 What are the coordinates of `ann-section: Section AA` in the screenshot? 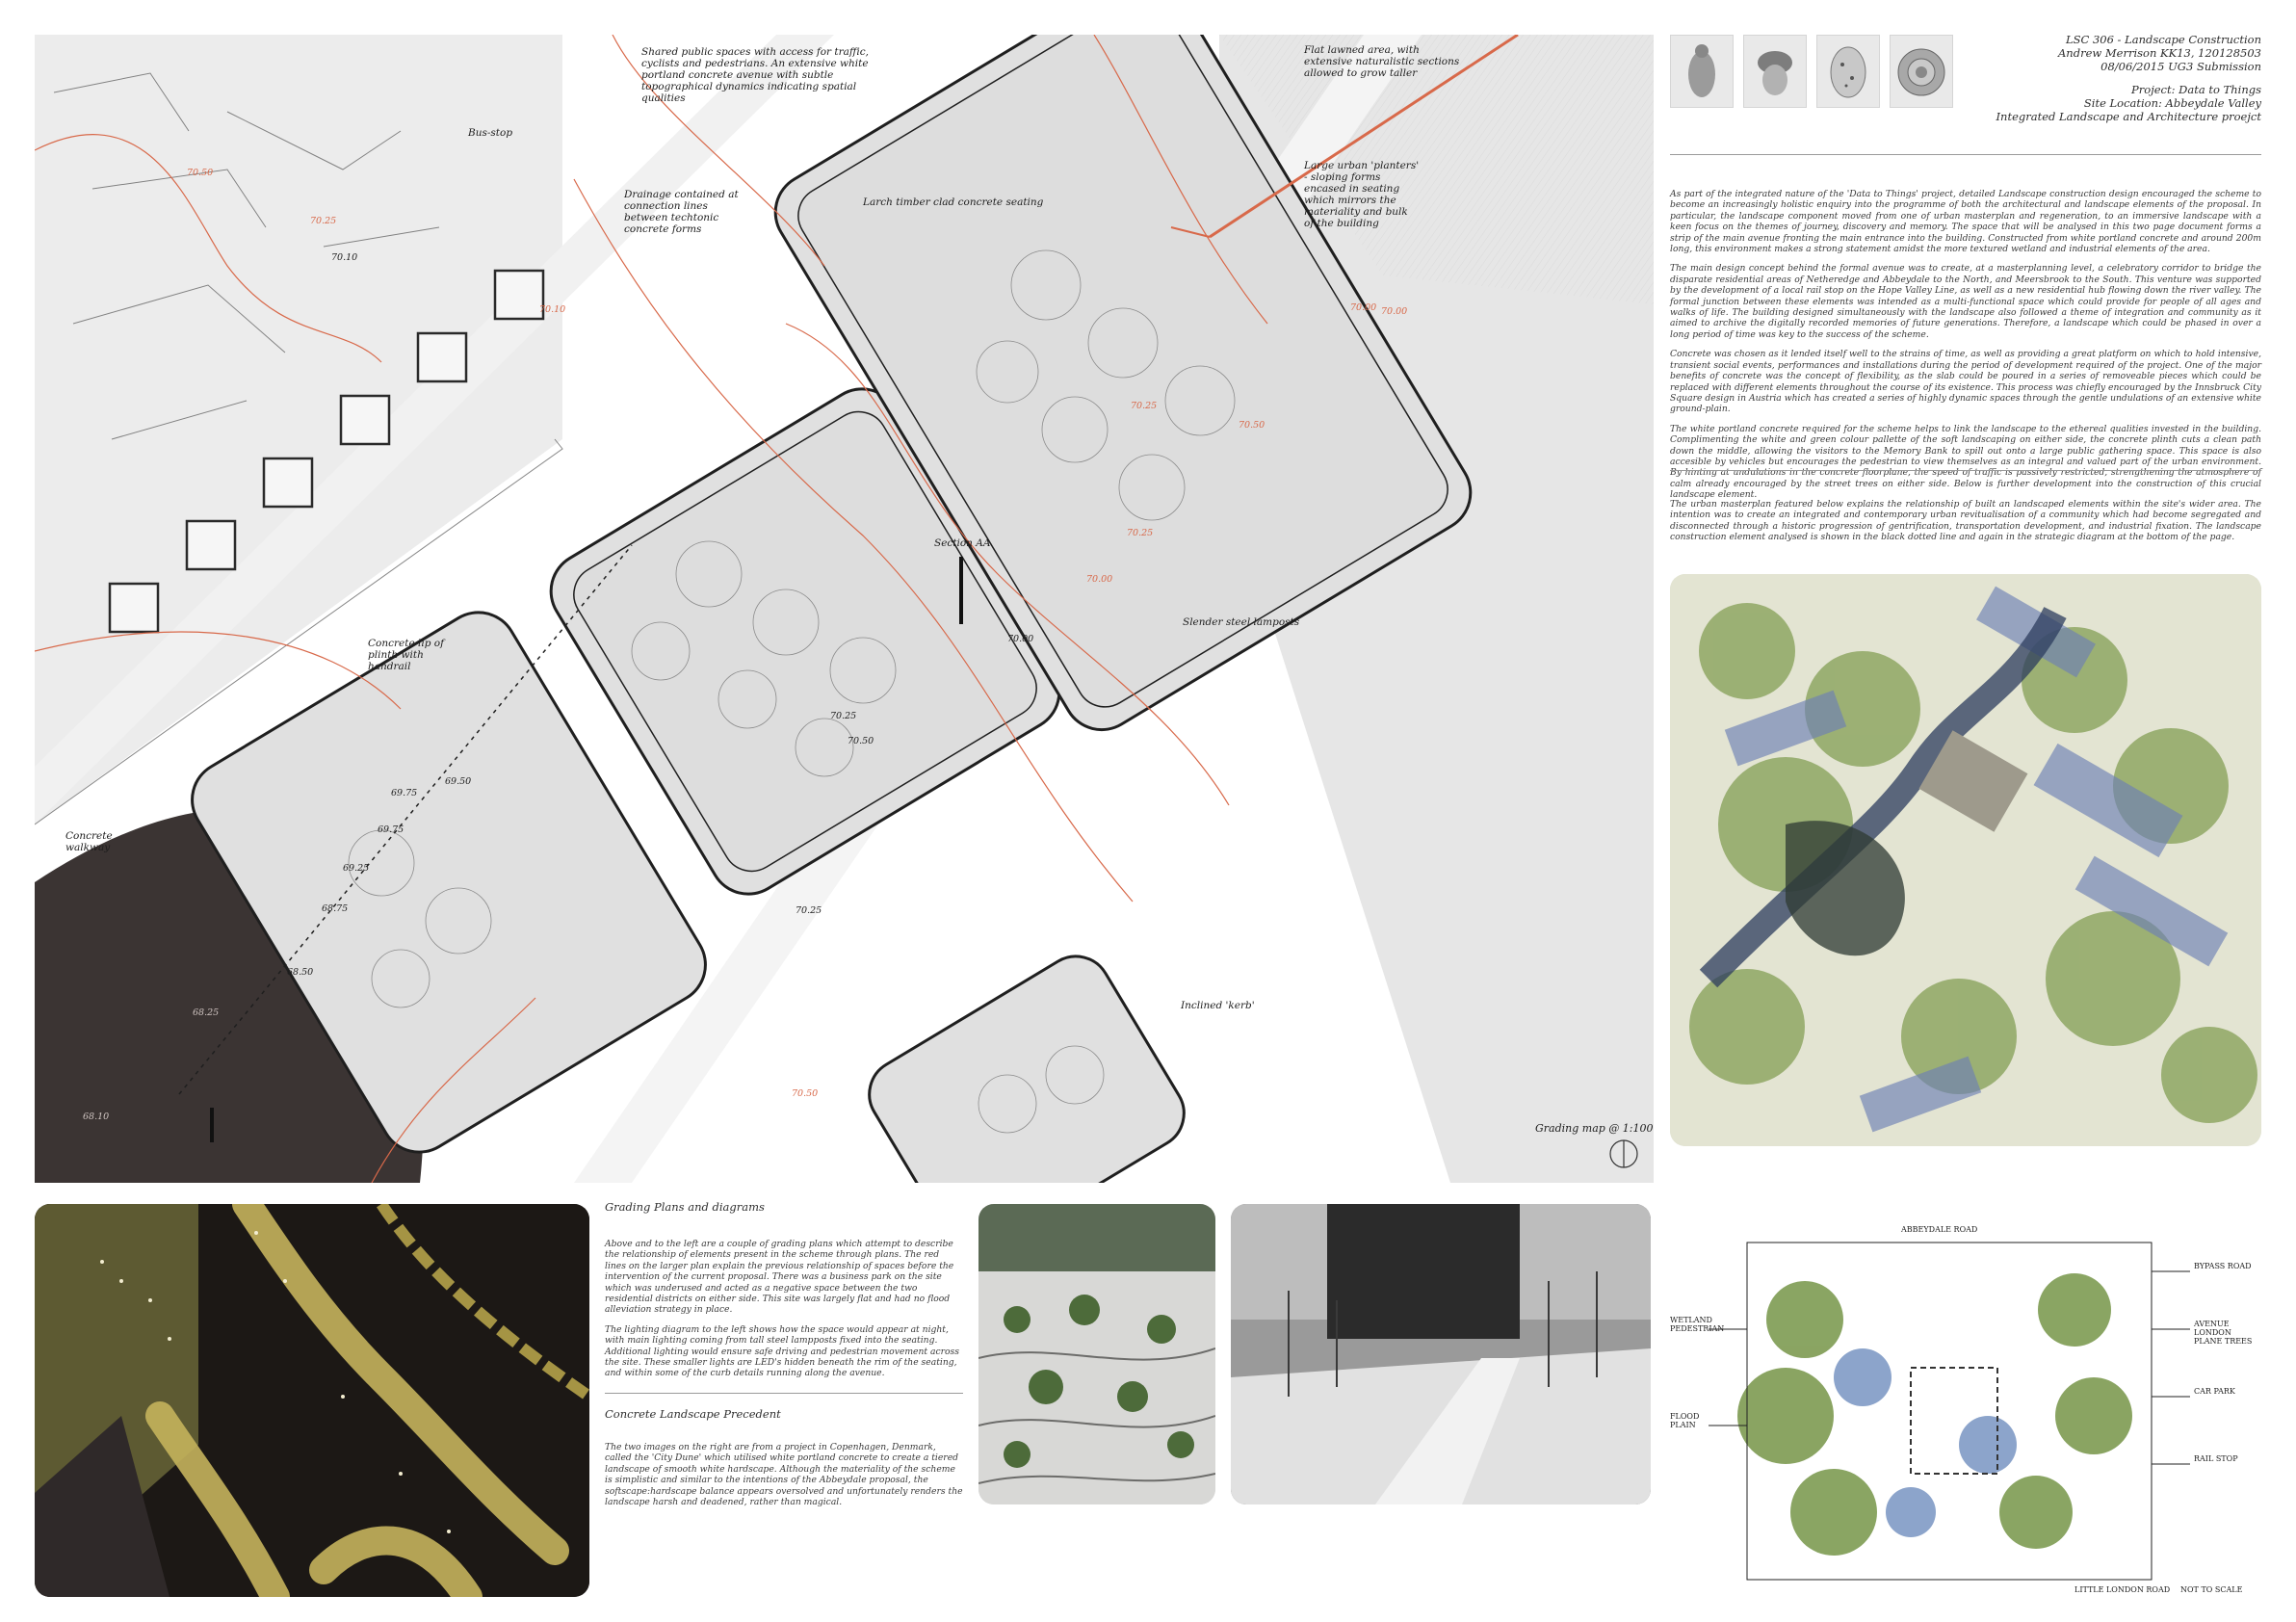 It's located at (962, 543).